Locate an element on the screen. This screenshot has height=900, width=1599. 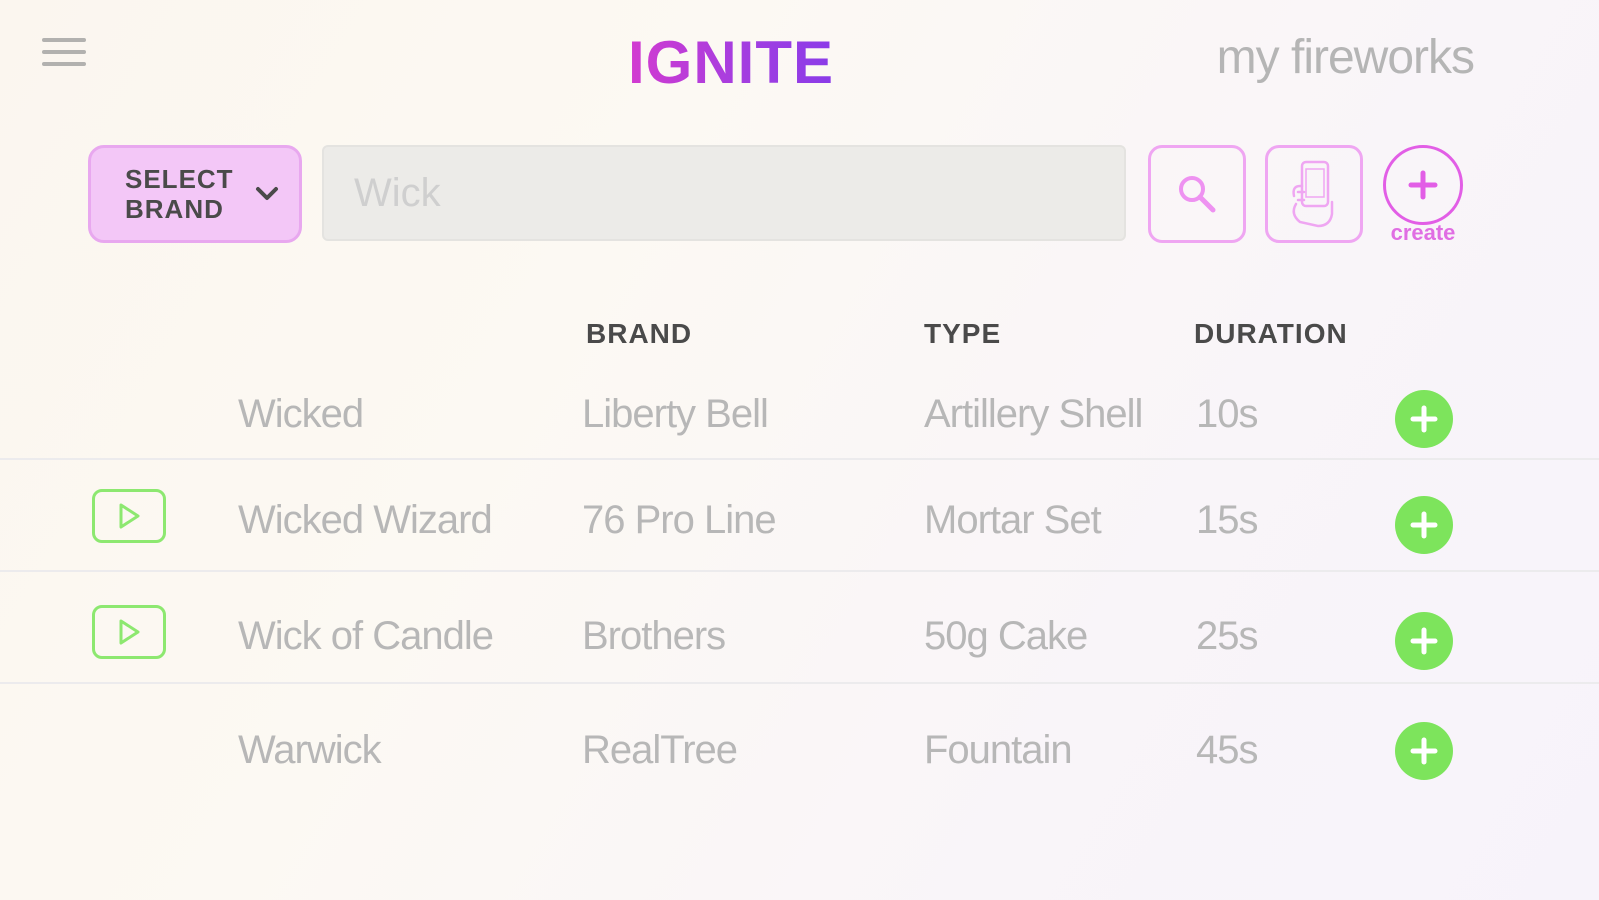
phone-scan-button is located at coordinates (1314, 194).